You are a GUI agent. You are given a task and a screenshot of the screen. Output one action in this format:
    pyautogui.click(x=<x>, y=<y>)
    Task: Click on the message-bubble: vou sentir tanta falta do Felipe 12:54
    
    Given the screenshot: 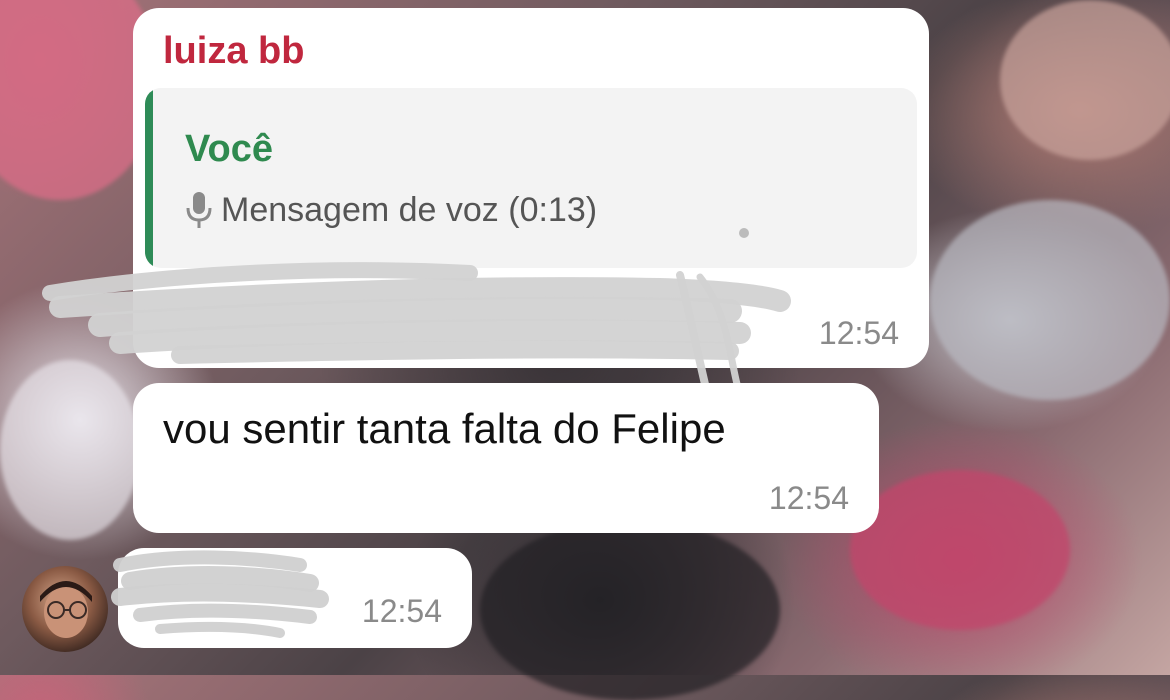 What is the action you would take?
    pyautogui.click(x=506, y=458)
    